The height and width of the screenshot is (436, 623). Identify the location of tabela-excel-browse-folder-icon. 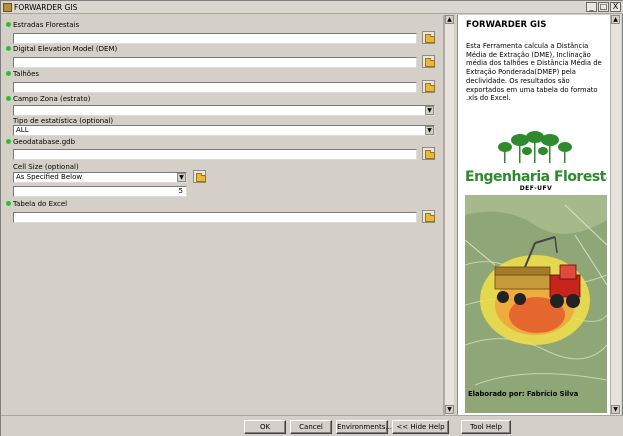
(428, 216).